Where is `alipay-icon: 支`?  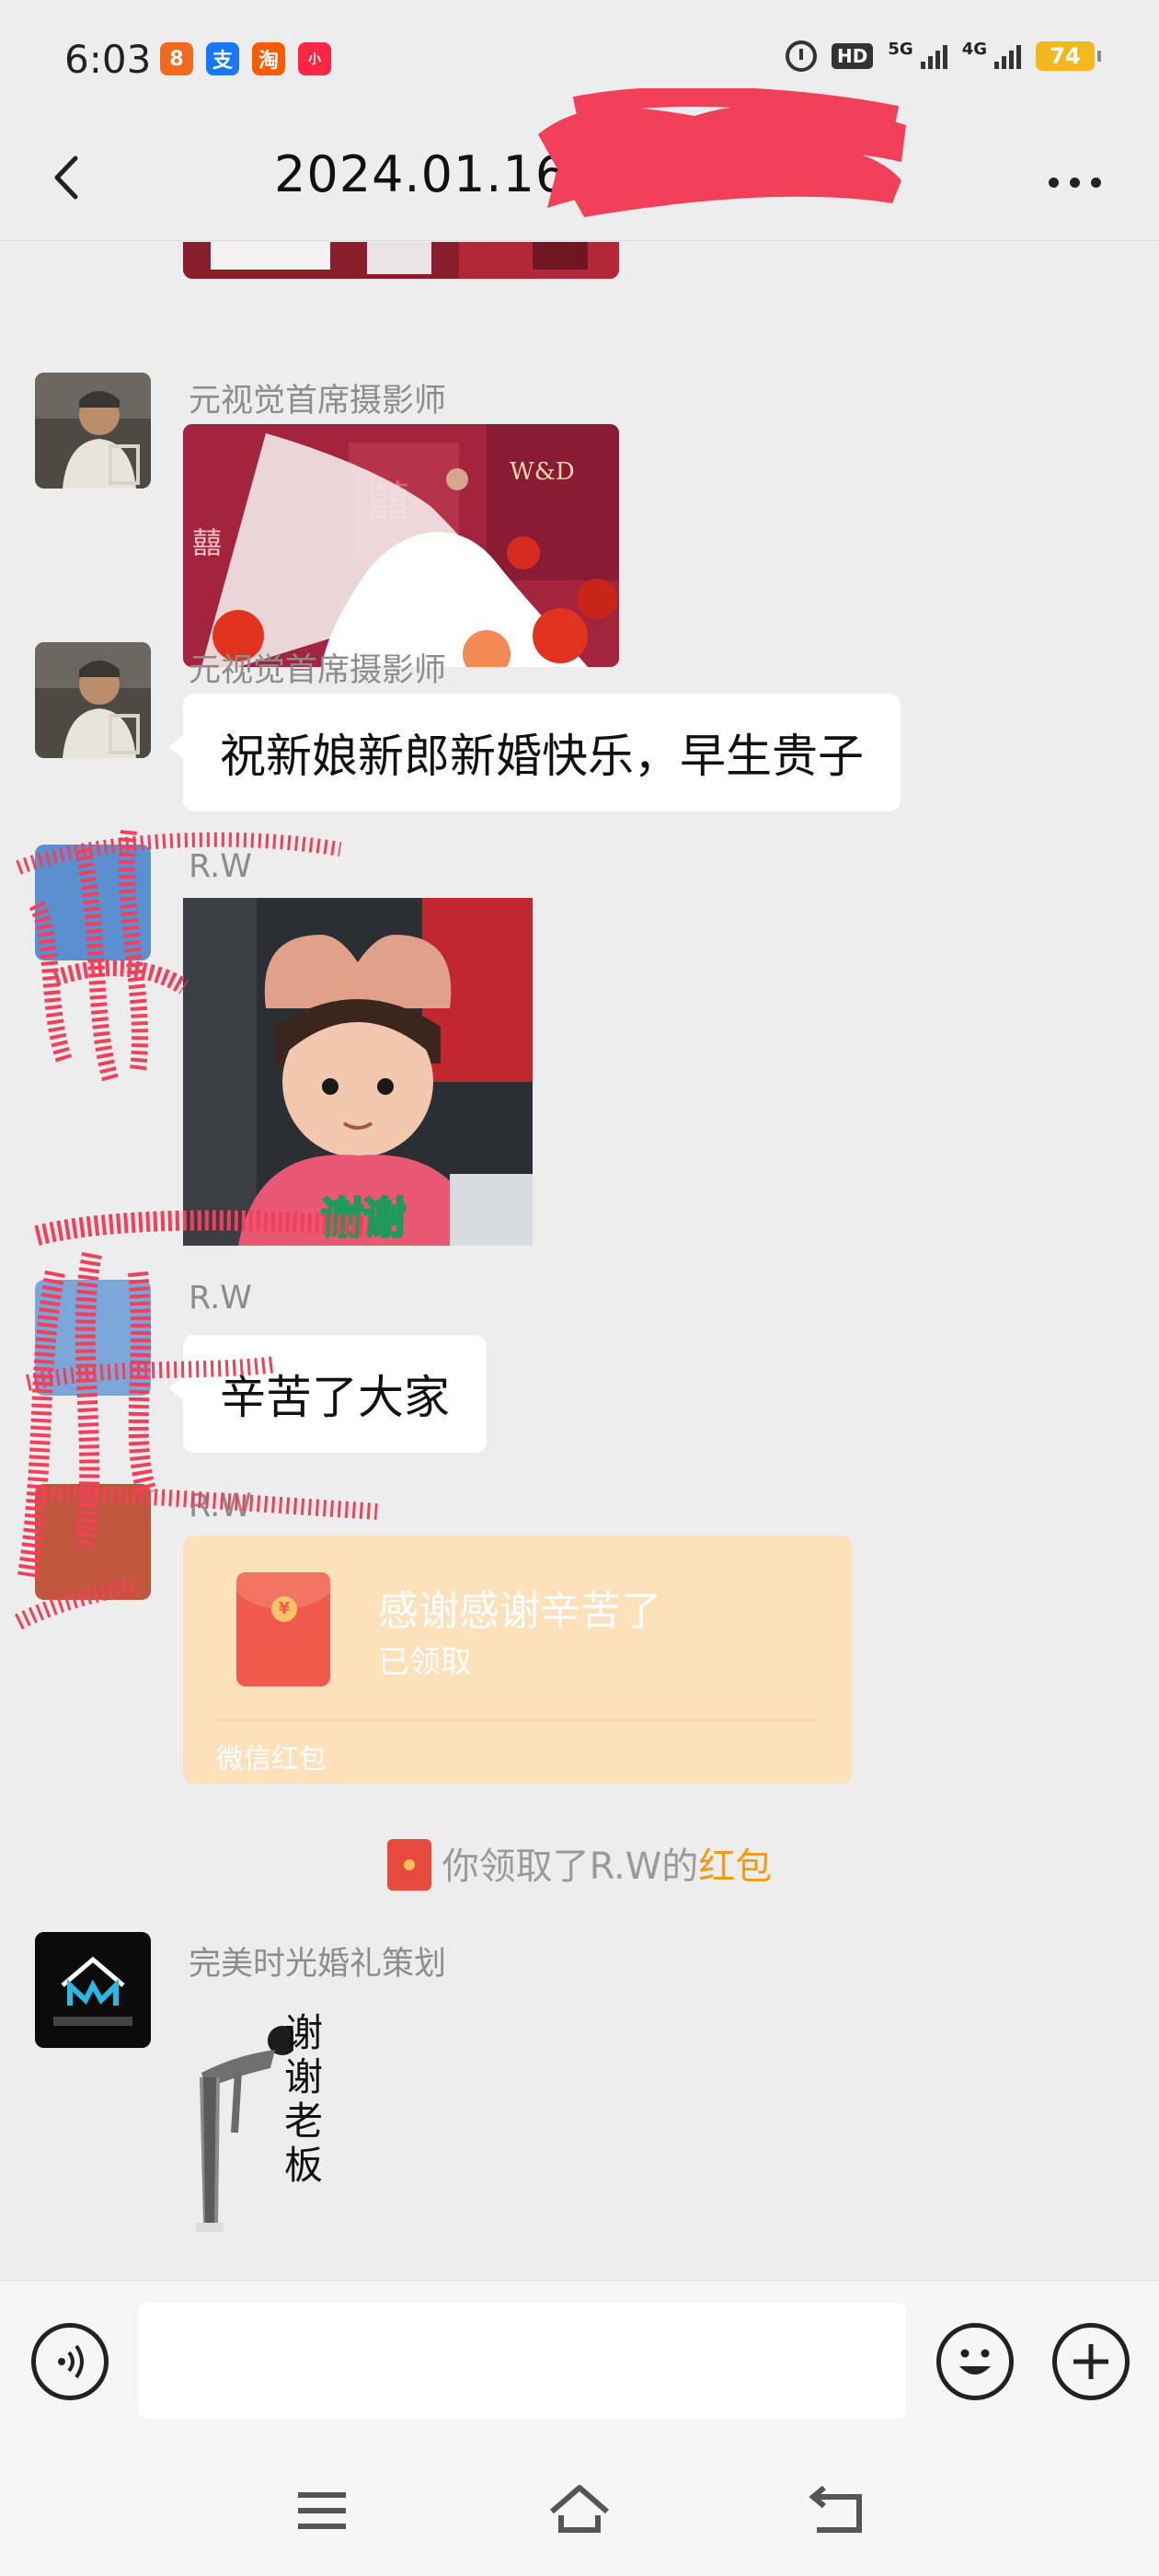
alipay-icon: 支 is located at coordinates (222, 58).